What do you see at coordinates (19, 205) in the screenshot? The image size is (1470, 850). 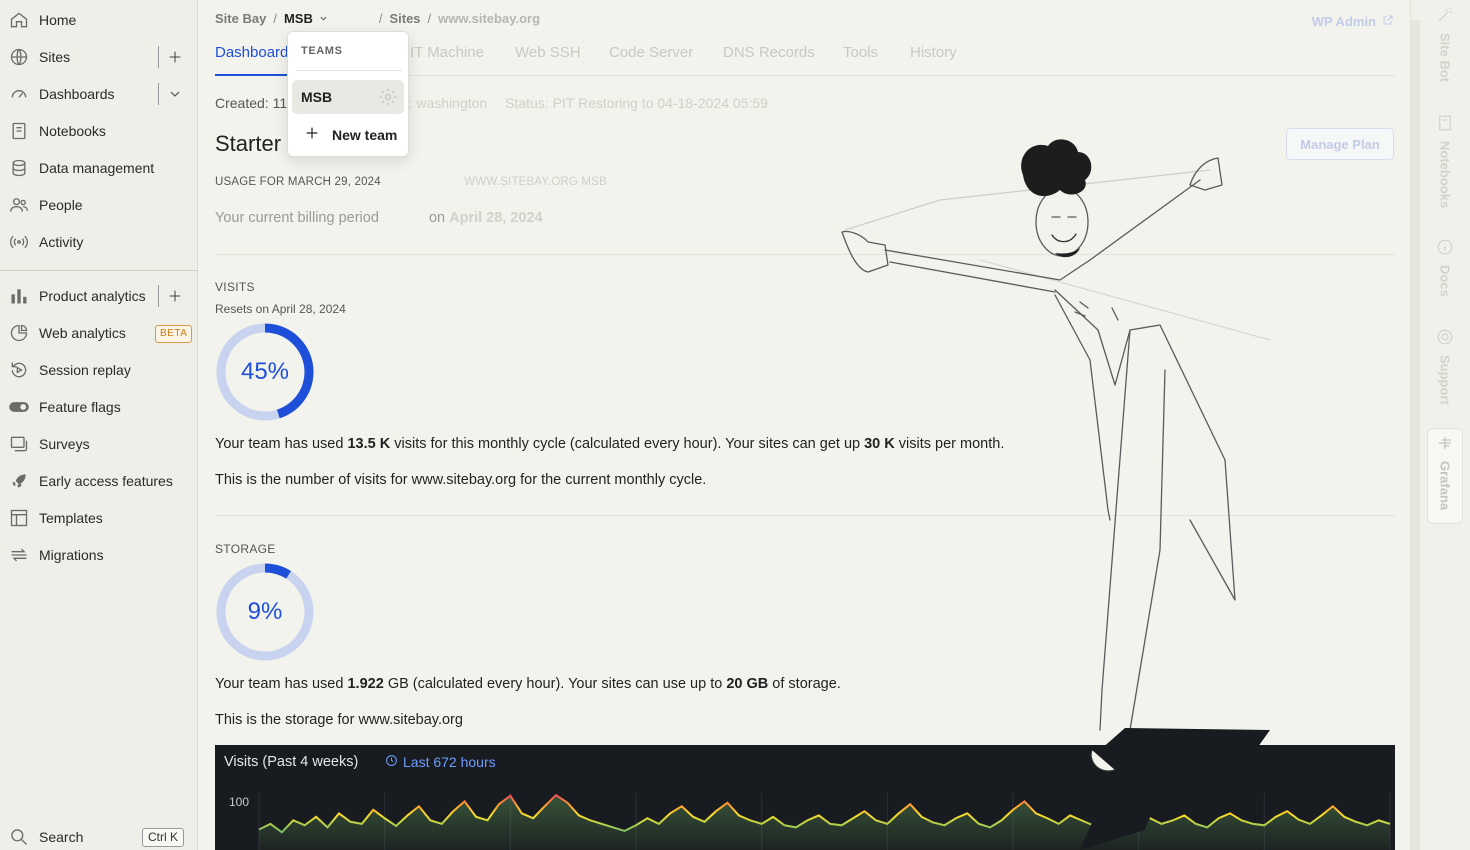 I see `people-icon` at bounding box center [19, 205].